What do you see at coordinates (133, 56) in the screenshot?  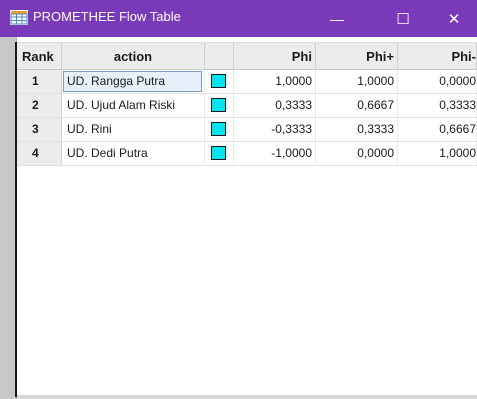 I see `header-action: action` at bounding box center [133, 56].